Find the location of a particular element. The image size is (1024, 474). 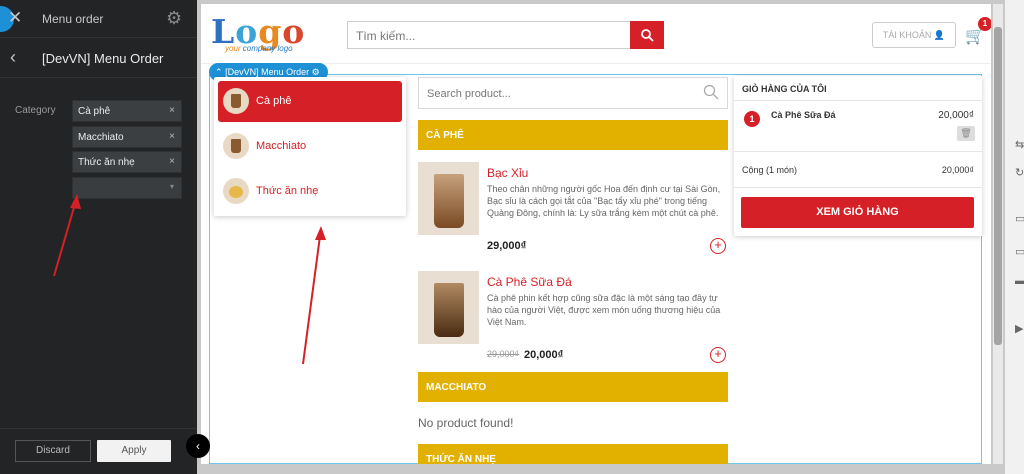

product-price: 29,000₫ is located at coordinates (507, 246).